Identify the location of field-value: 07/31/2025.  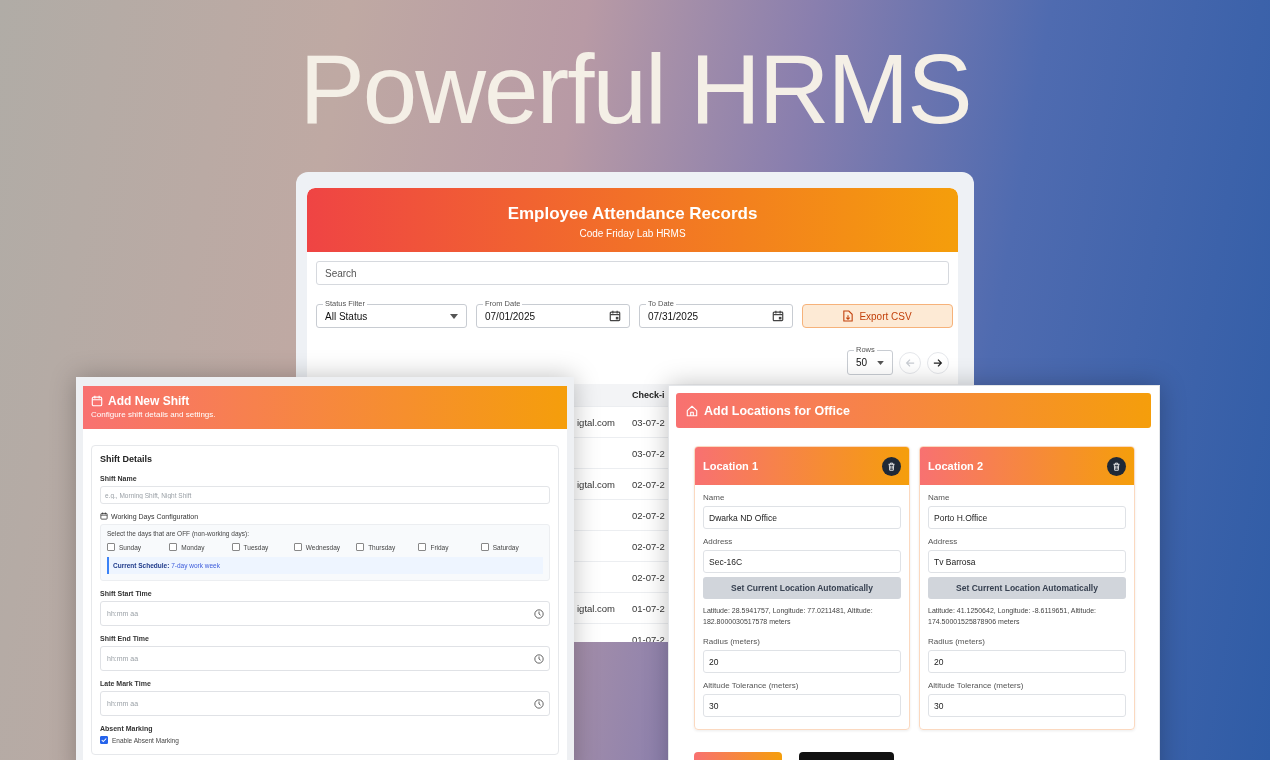
(673, 316).